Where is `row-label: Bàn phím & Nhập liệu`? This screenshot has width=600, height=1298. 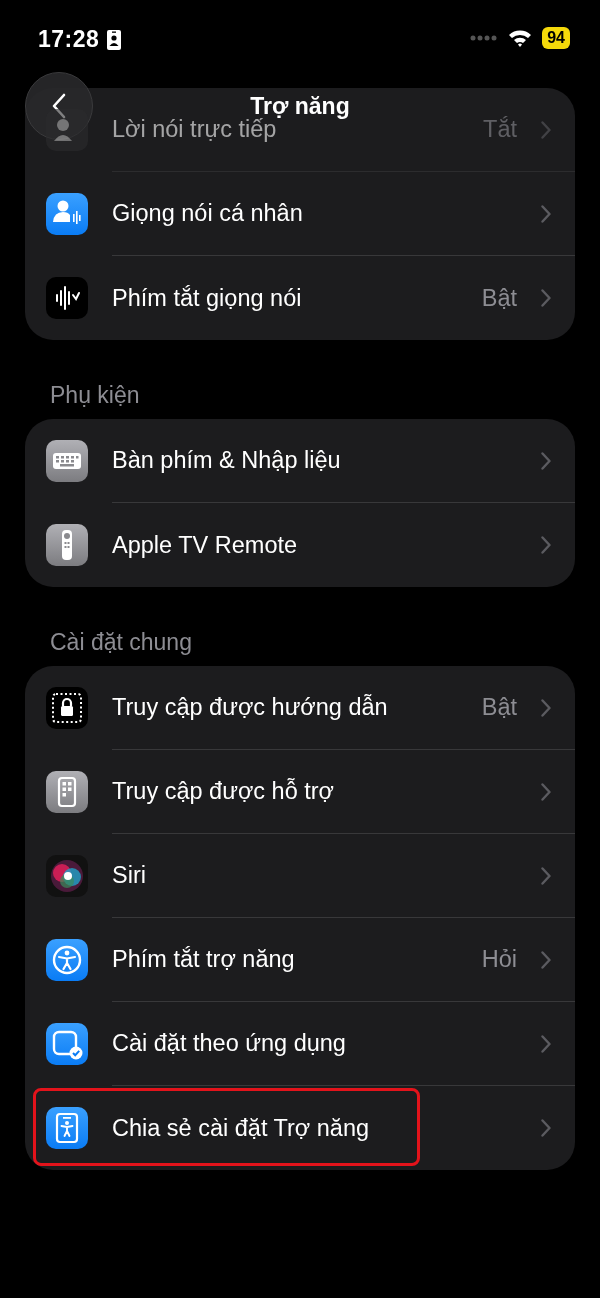 row-label: Bàn phím & Nhập liệu is located at coordinates (227, 460).